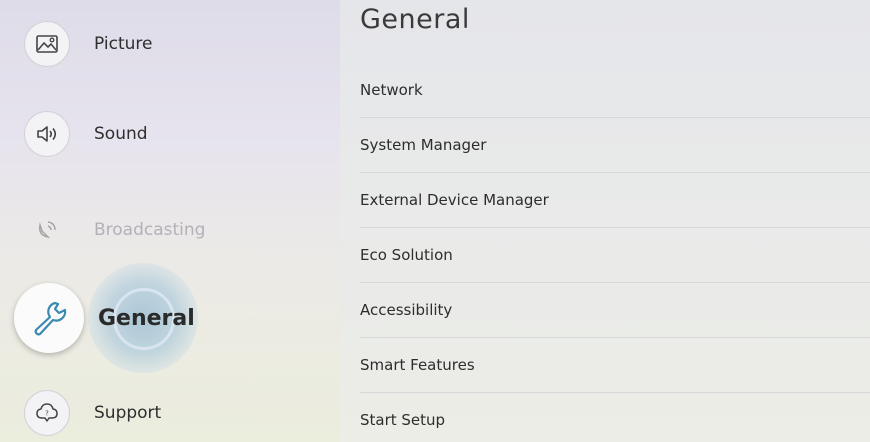  I want to click on picture-icon, so click(47, 44).